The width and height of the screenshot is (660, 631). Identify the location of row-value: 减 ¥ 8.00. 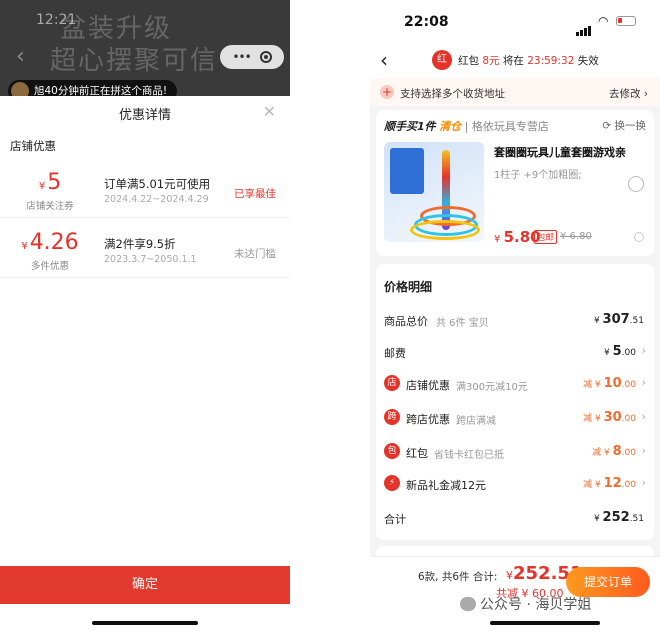
(614, 451).